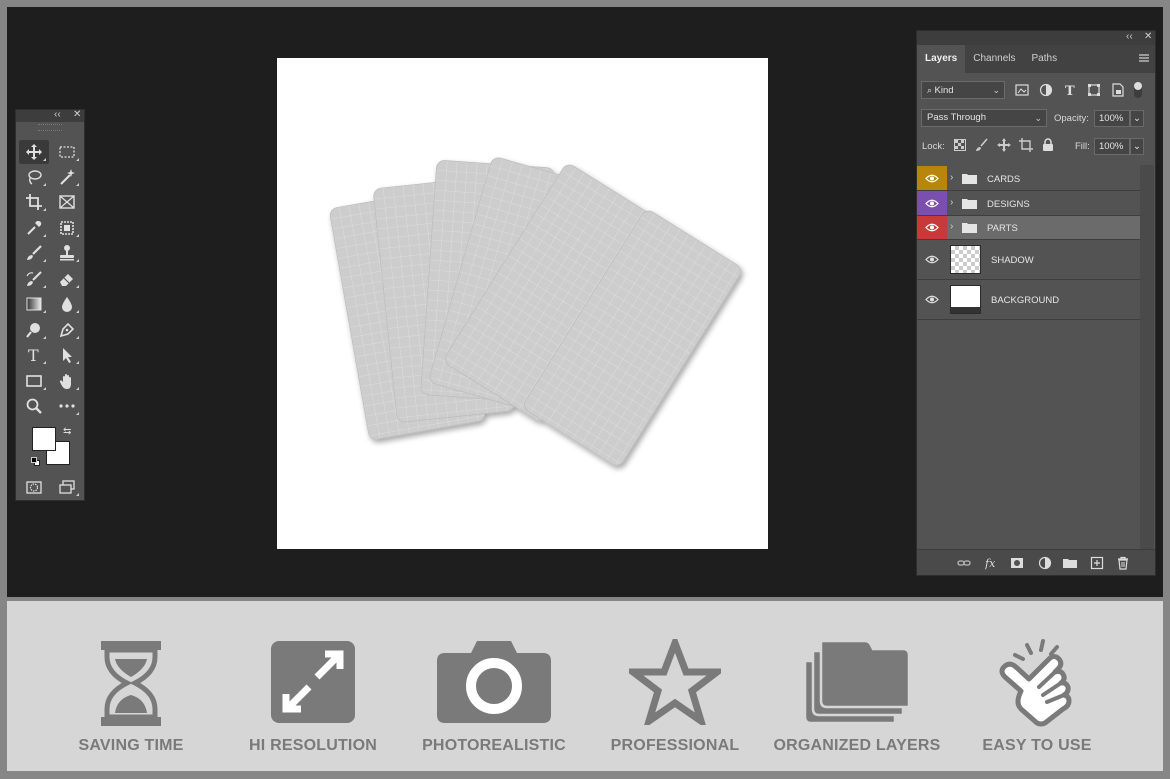  I want to click on layer-row-background: BACKGROUND, so click(1029, 300).